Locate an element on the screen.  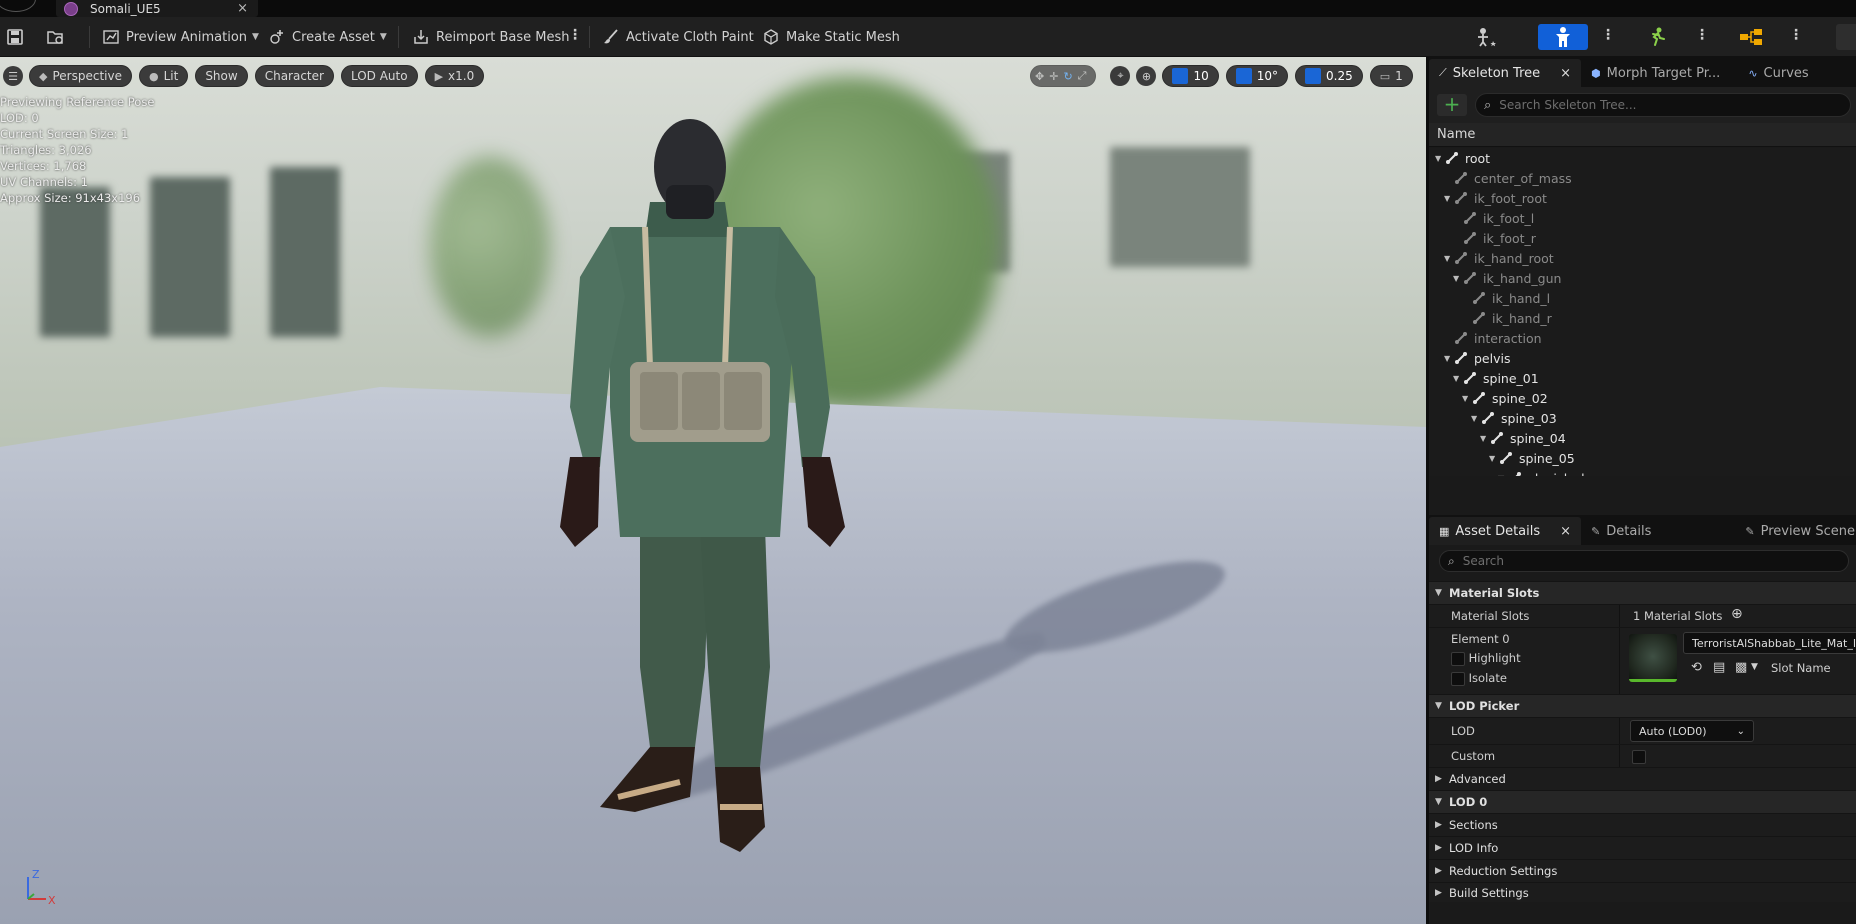
unreal-logo-icon is located at coordinates (18, 6).